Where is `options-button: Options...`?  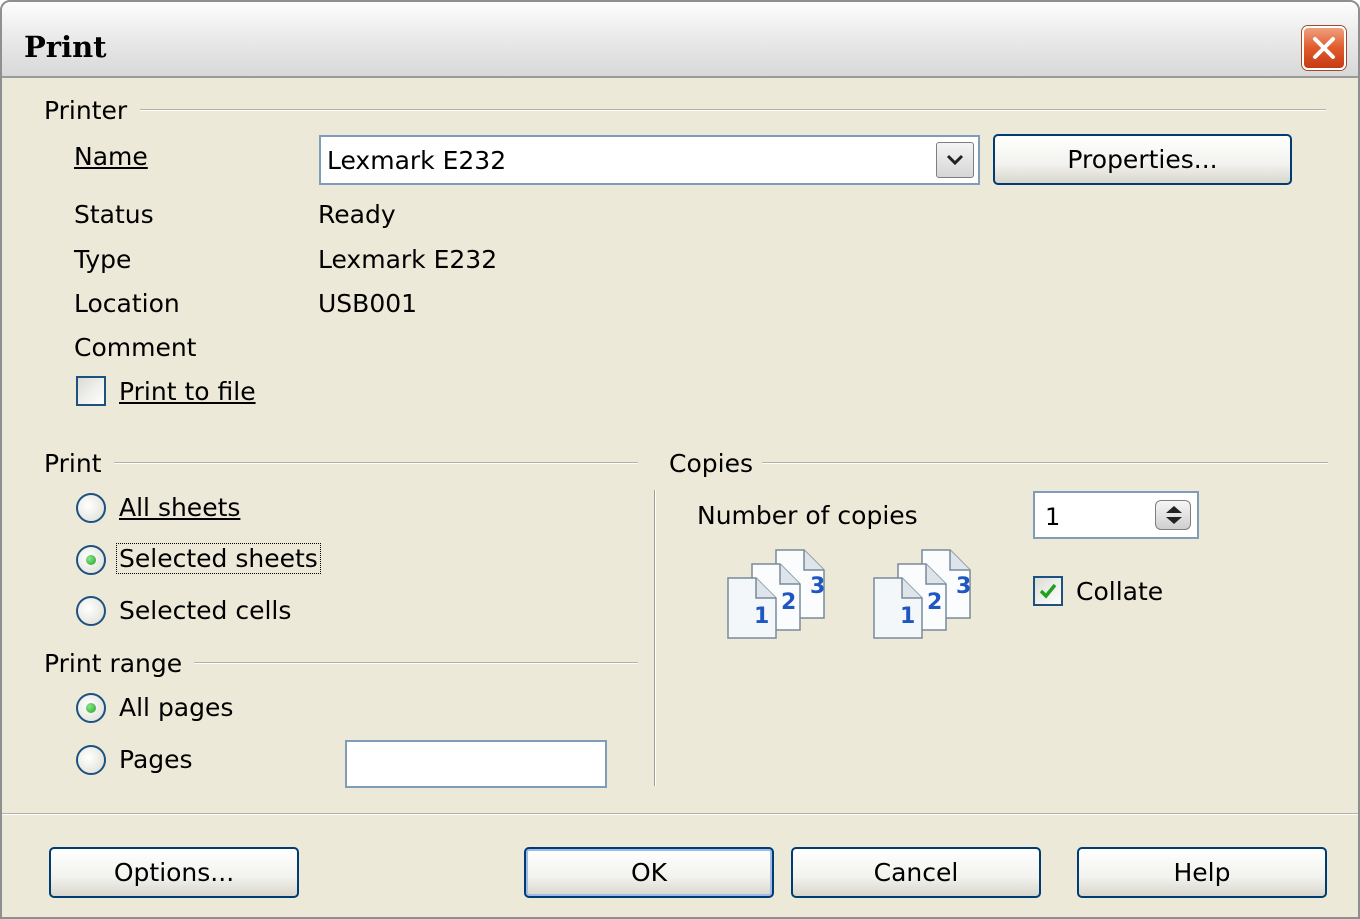
options-button: Options... is located at coordinates (174, 872).